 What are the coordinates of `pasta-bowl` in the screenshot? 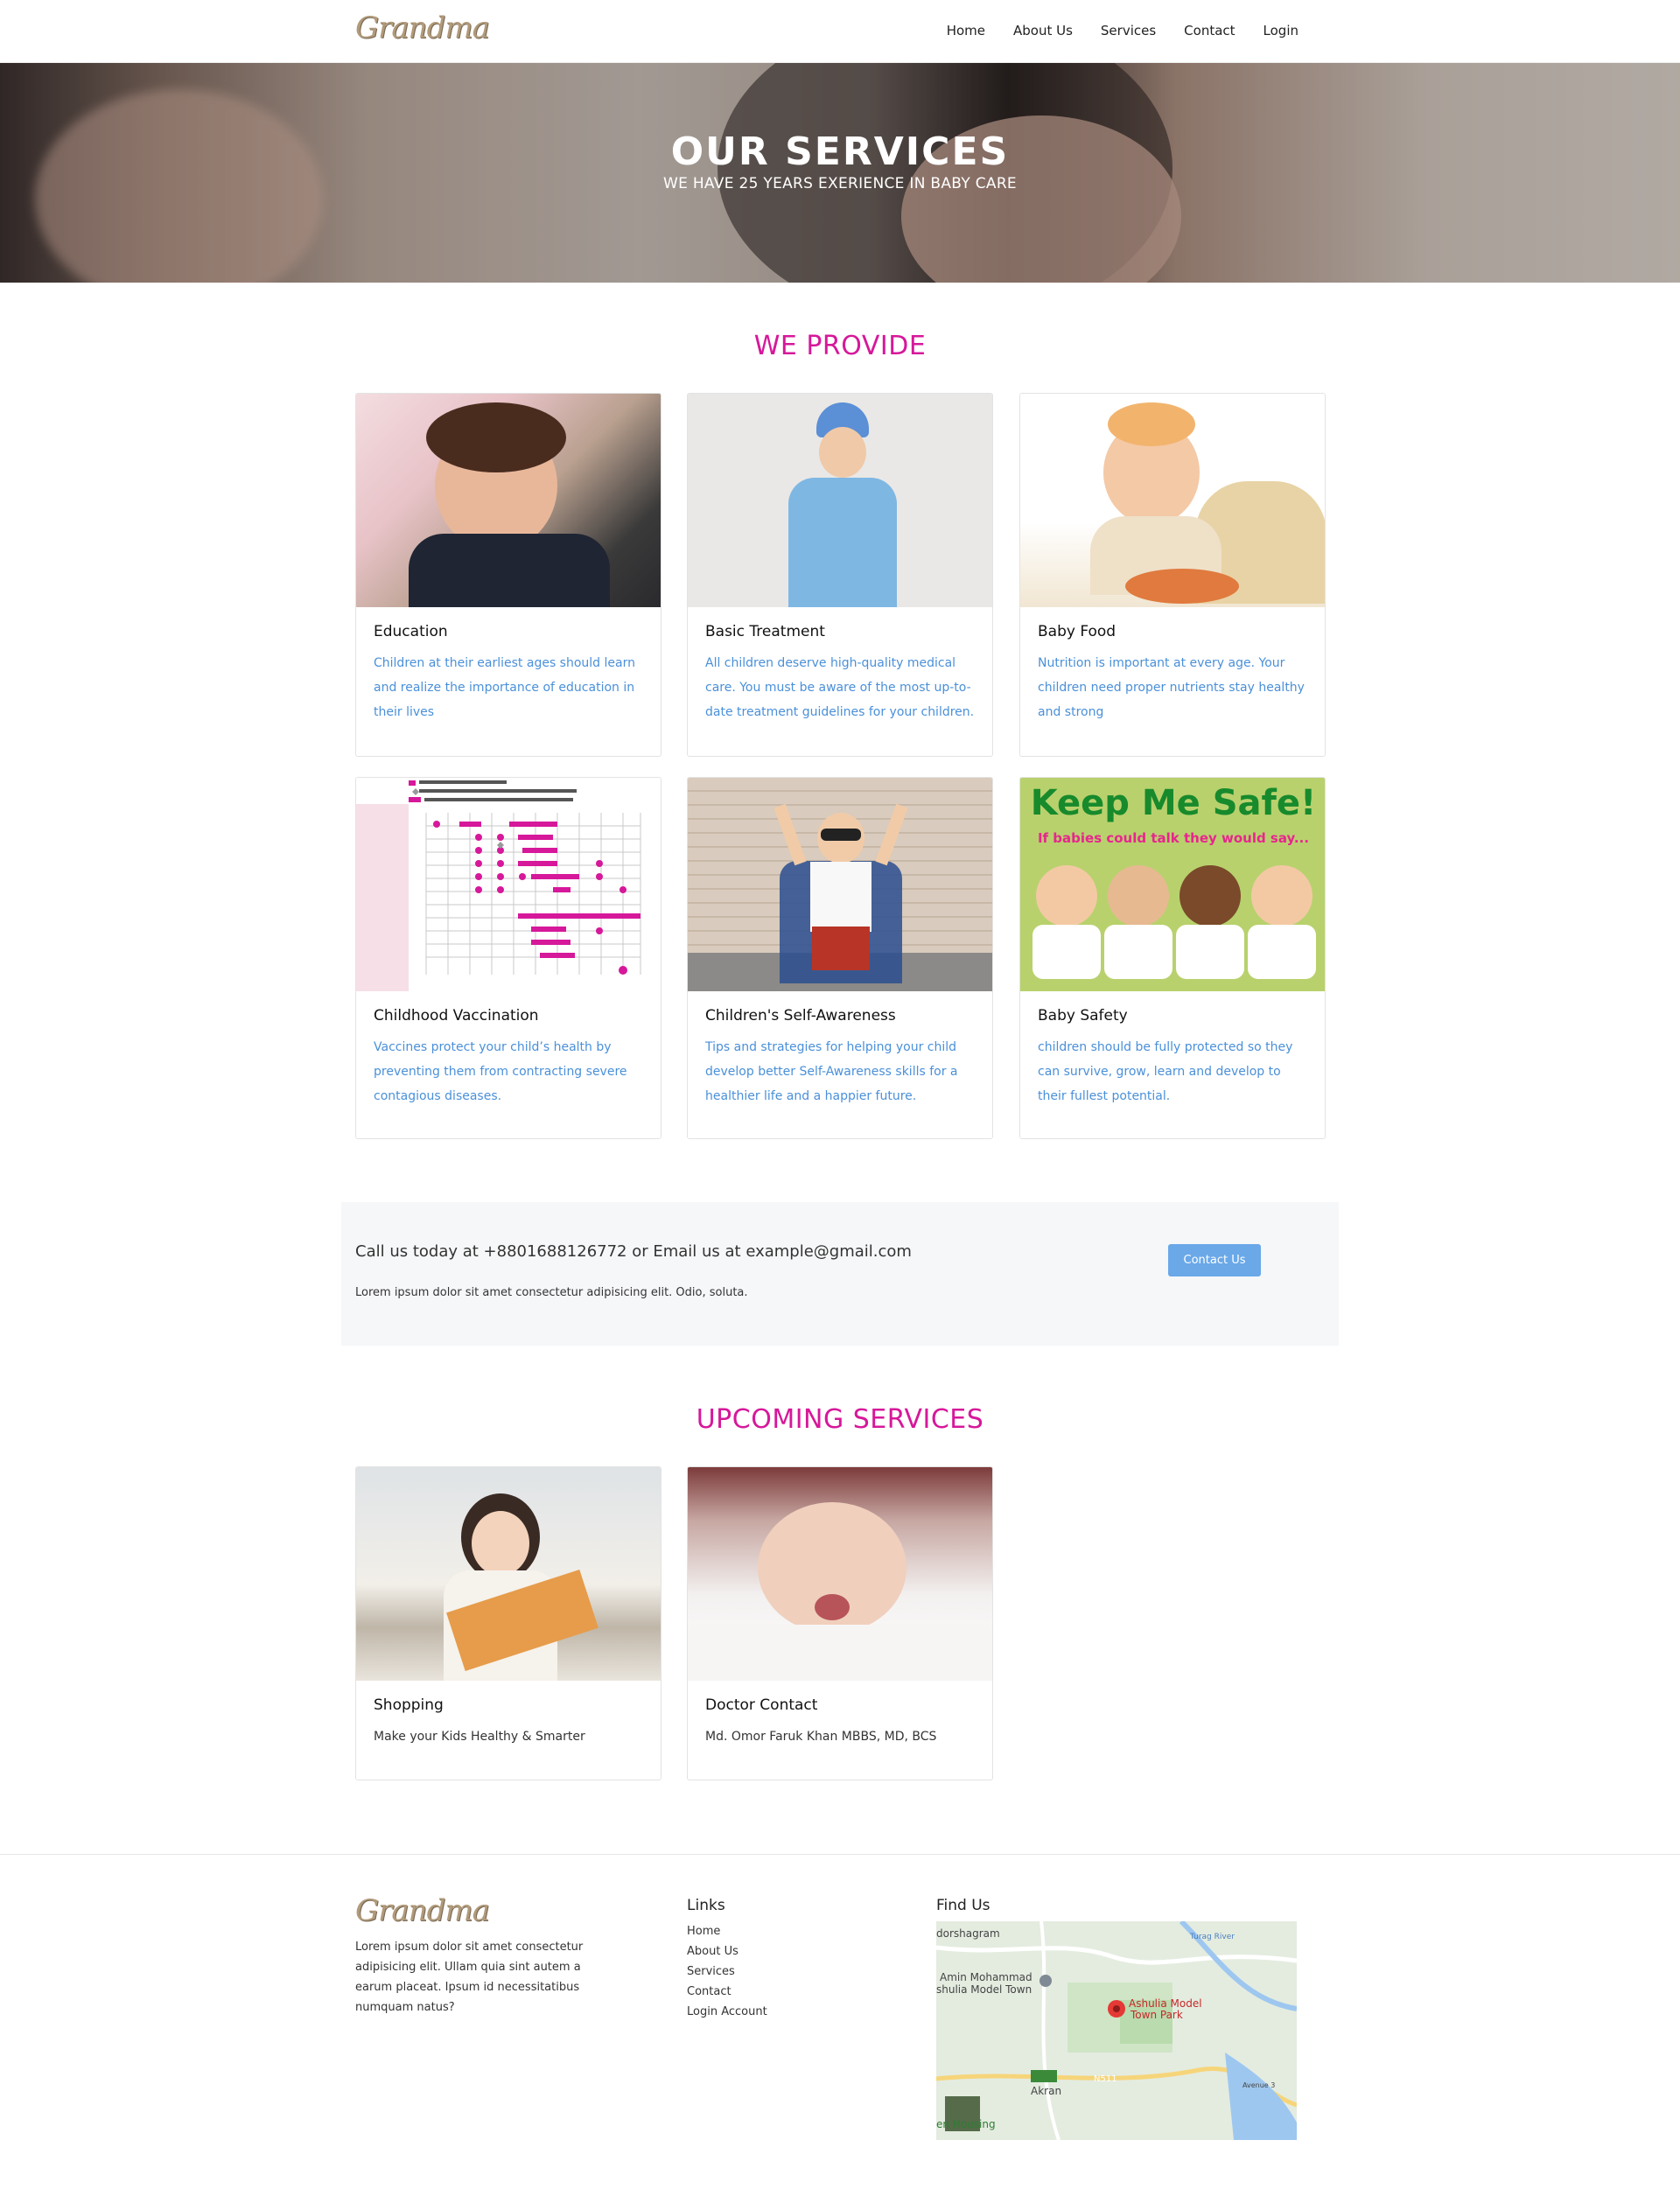 It's located at (1151, 424).